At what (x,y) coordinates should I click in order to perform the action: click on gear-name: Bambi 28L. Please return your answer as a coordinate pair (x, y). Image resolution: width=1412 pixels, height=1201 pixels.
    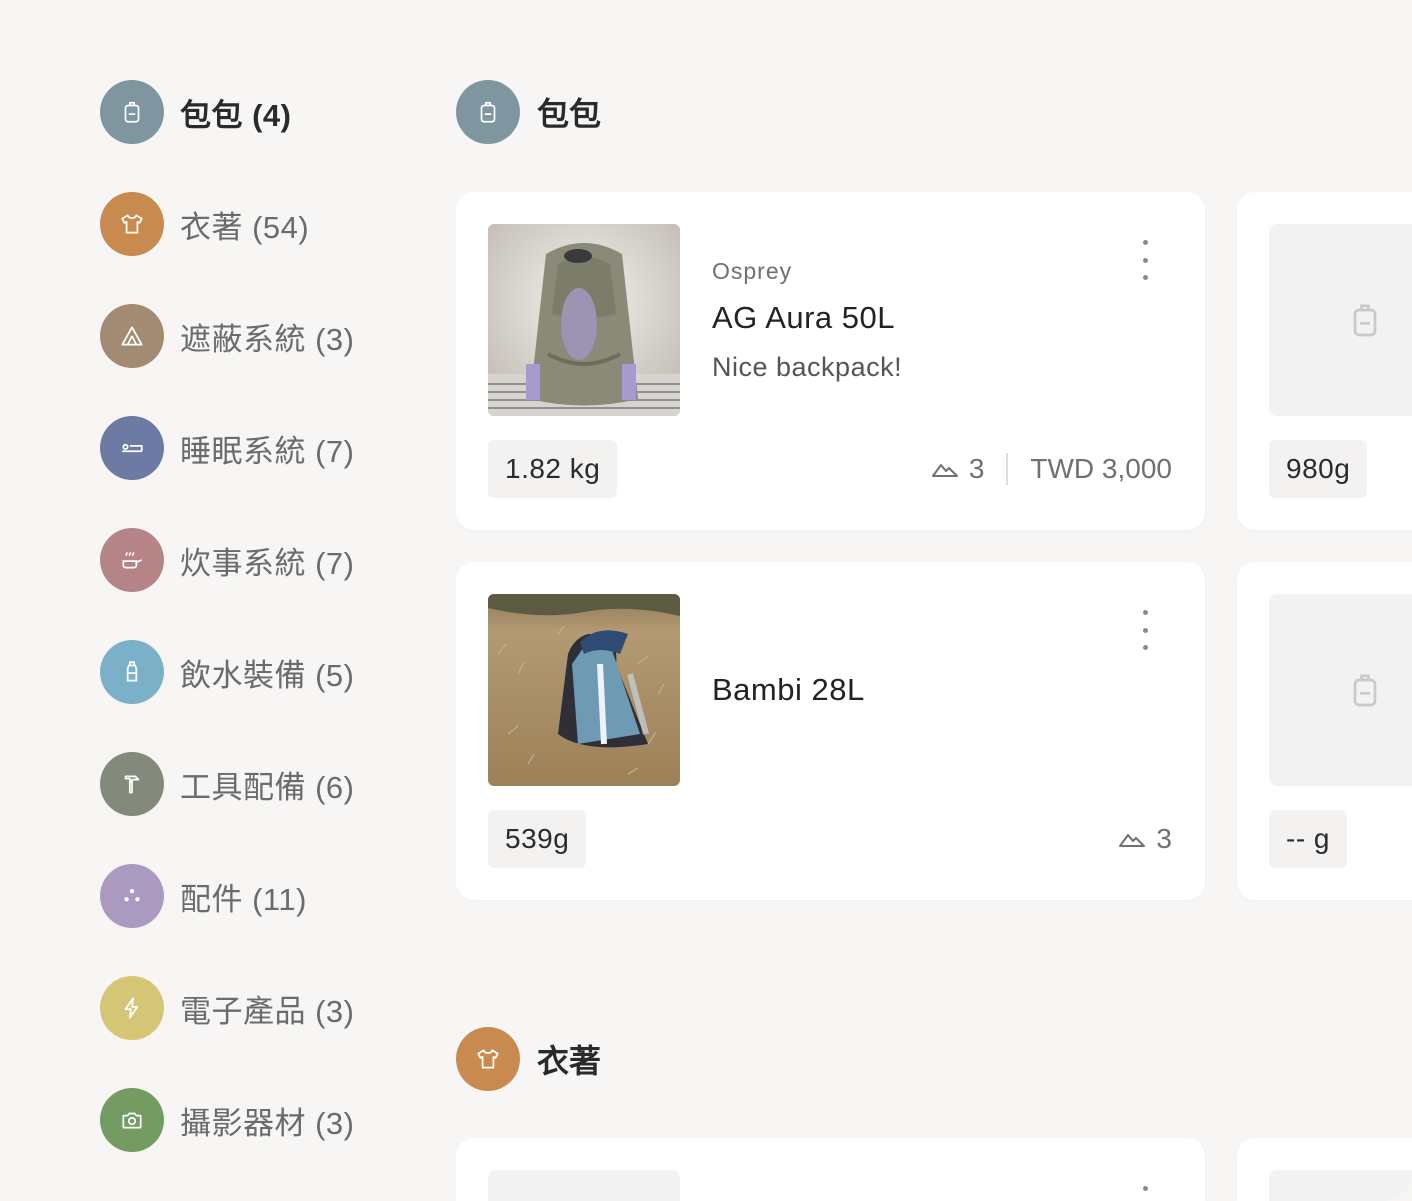
    Looking at the image, I should click on (788, 689).